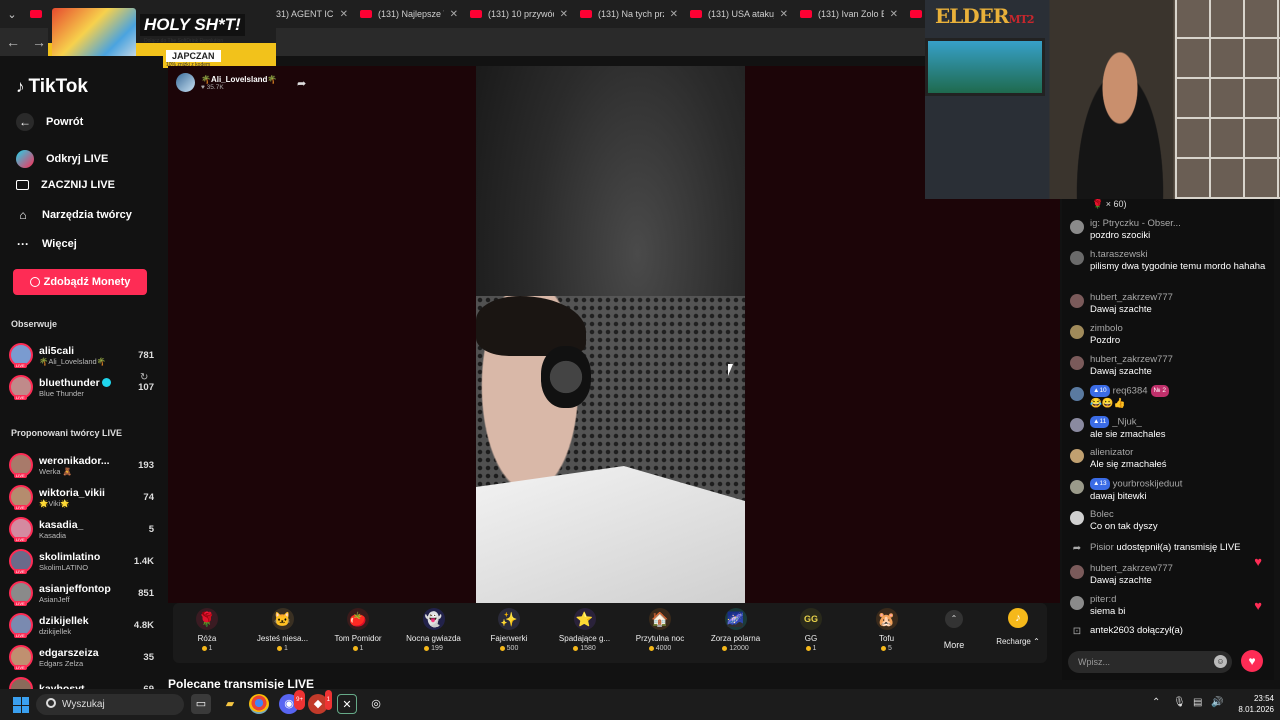 This screenshot has height=720, width=1280. I want to click on creator-item: LIVE edgarszeiza Edgars Zelza 35, so click(81, 657).